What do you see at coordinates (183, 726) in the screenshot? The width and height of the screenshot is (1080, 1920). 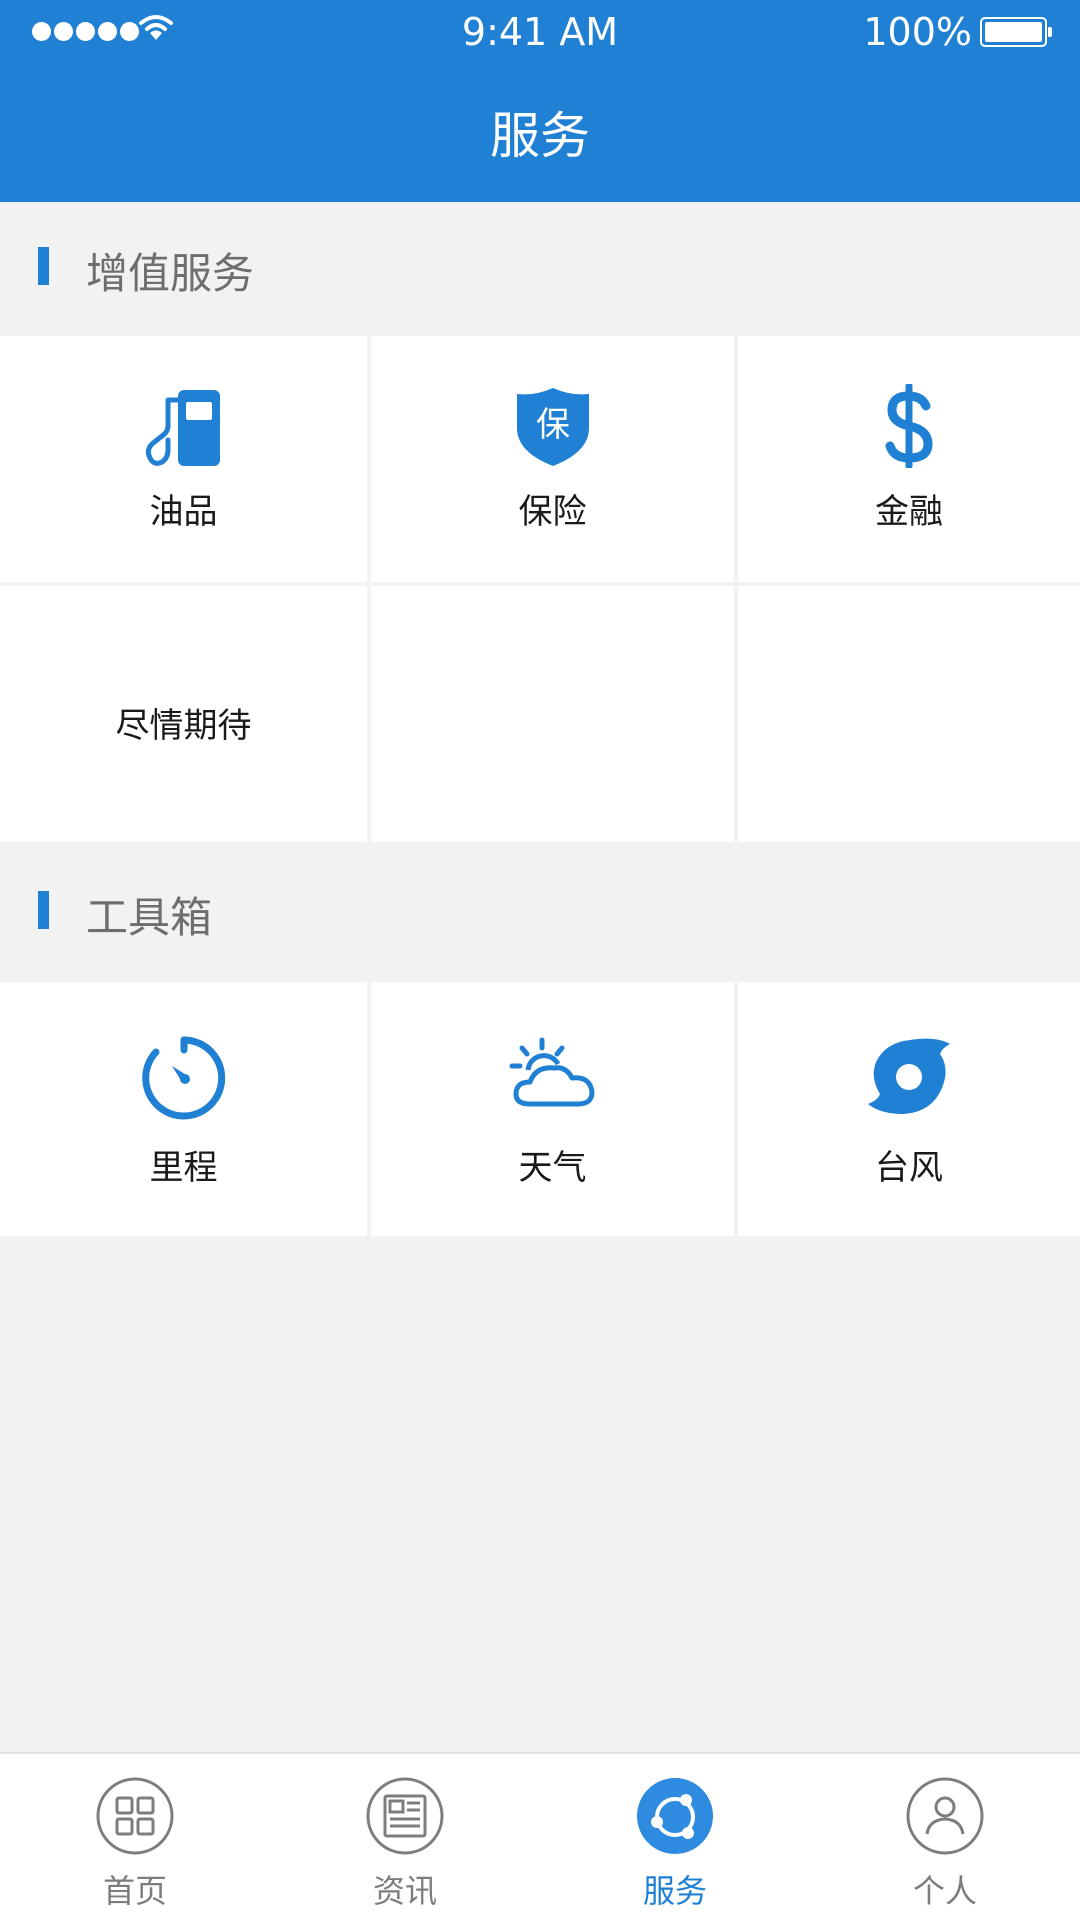 I see `service-item-label: 尽情期待` at bounding box center [183, 726].